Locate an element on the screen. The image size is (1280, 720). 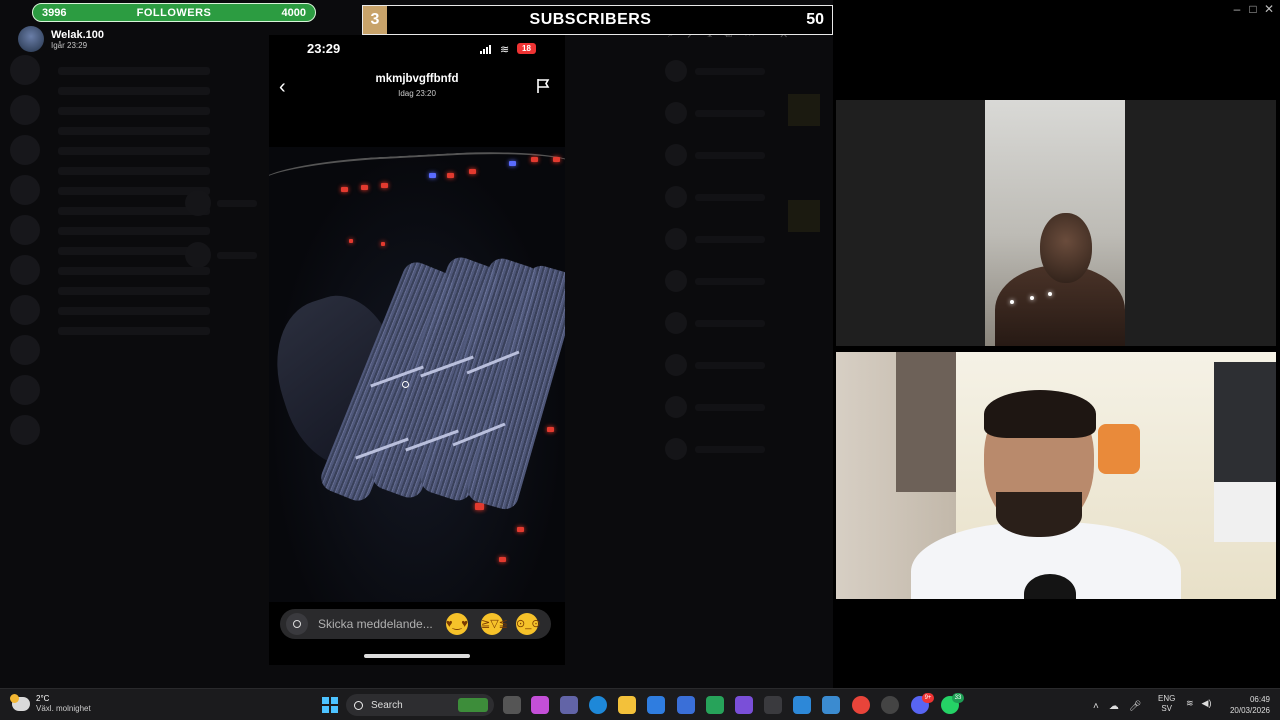
clock-widget: 06:49 20/03/2026 is located at coordinates (1246, 705).